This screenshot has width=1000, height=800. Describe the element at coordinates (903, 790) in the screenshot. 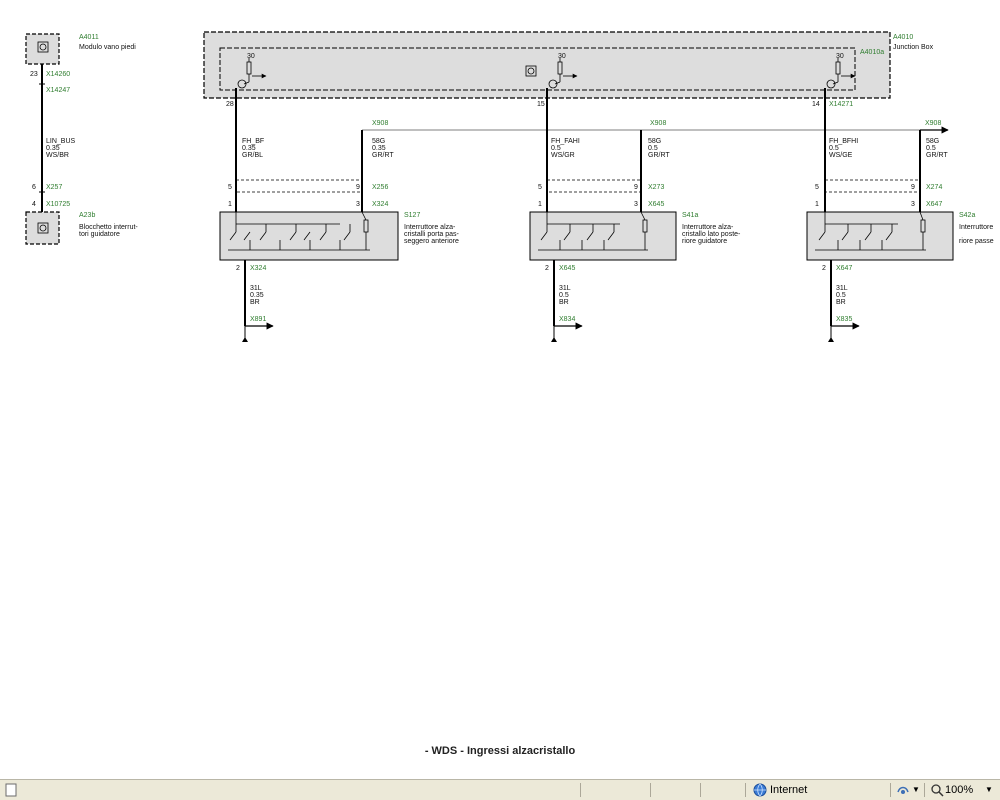

I see `protected-mode-icon` at that location.